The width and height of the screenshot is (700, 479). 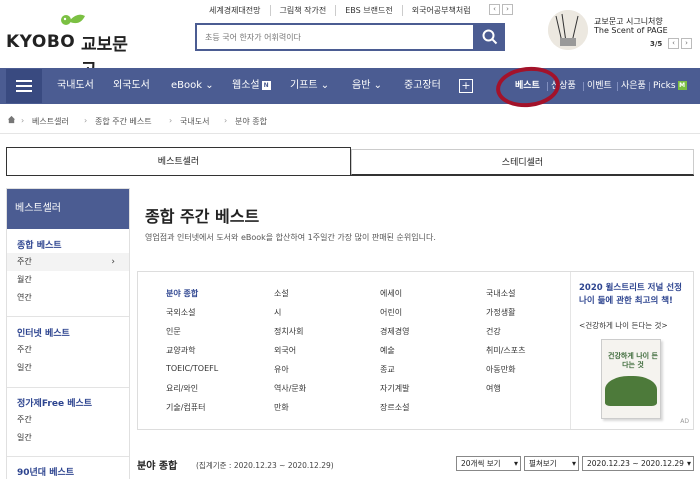 What do you see at coordinates (131, 86) in the screenshot?
I see `nav-foreign-books: 외국도서` at bounding box center [131, 86].